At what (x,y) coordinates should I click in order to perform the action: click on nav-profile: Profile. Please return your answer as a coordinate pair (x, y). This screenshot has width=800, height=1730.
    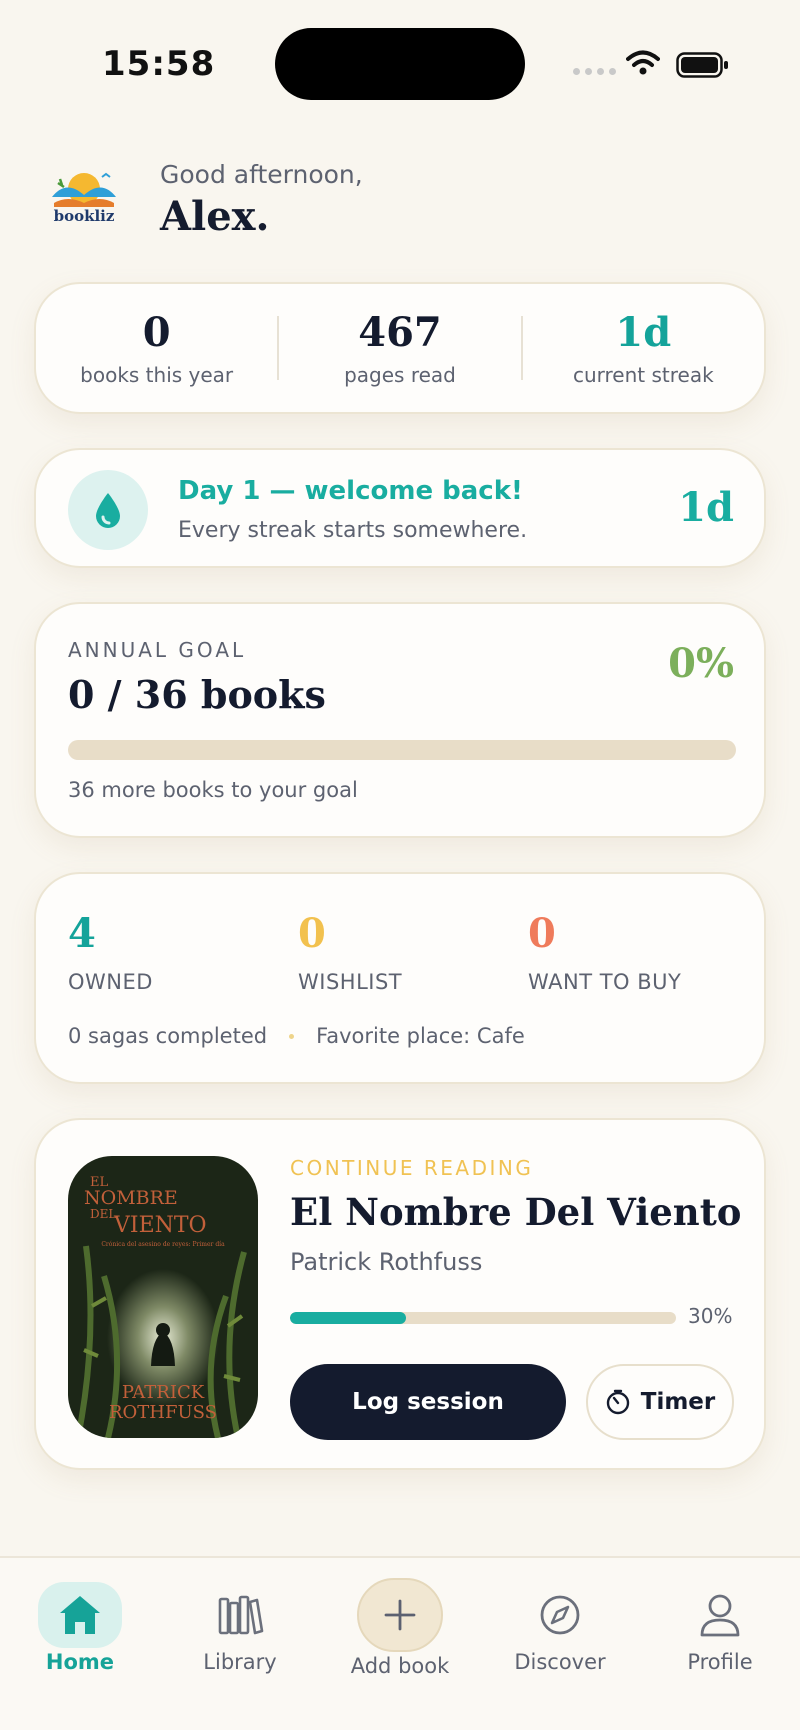
    Looking at the image, I should click on (720, 1628).